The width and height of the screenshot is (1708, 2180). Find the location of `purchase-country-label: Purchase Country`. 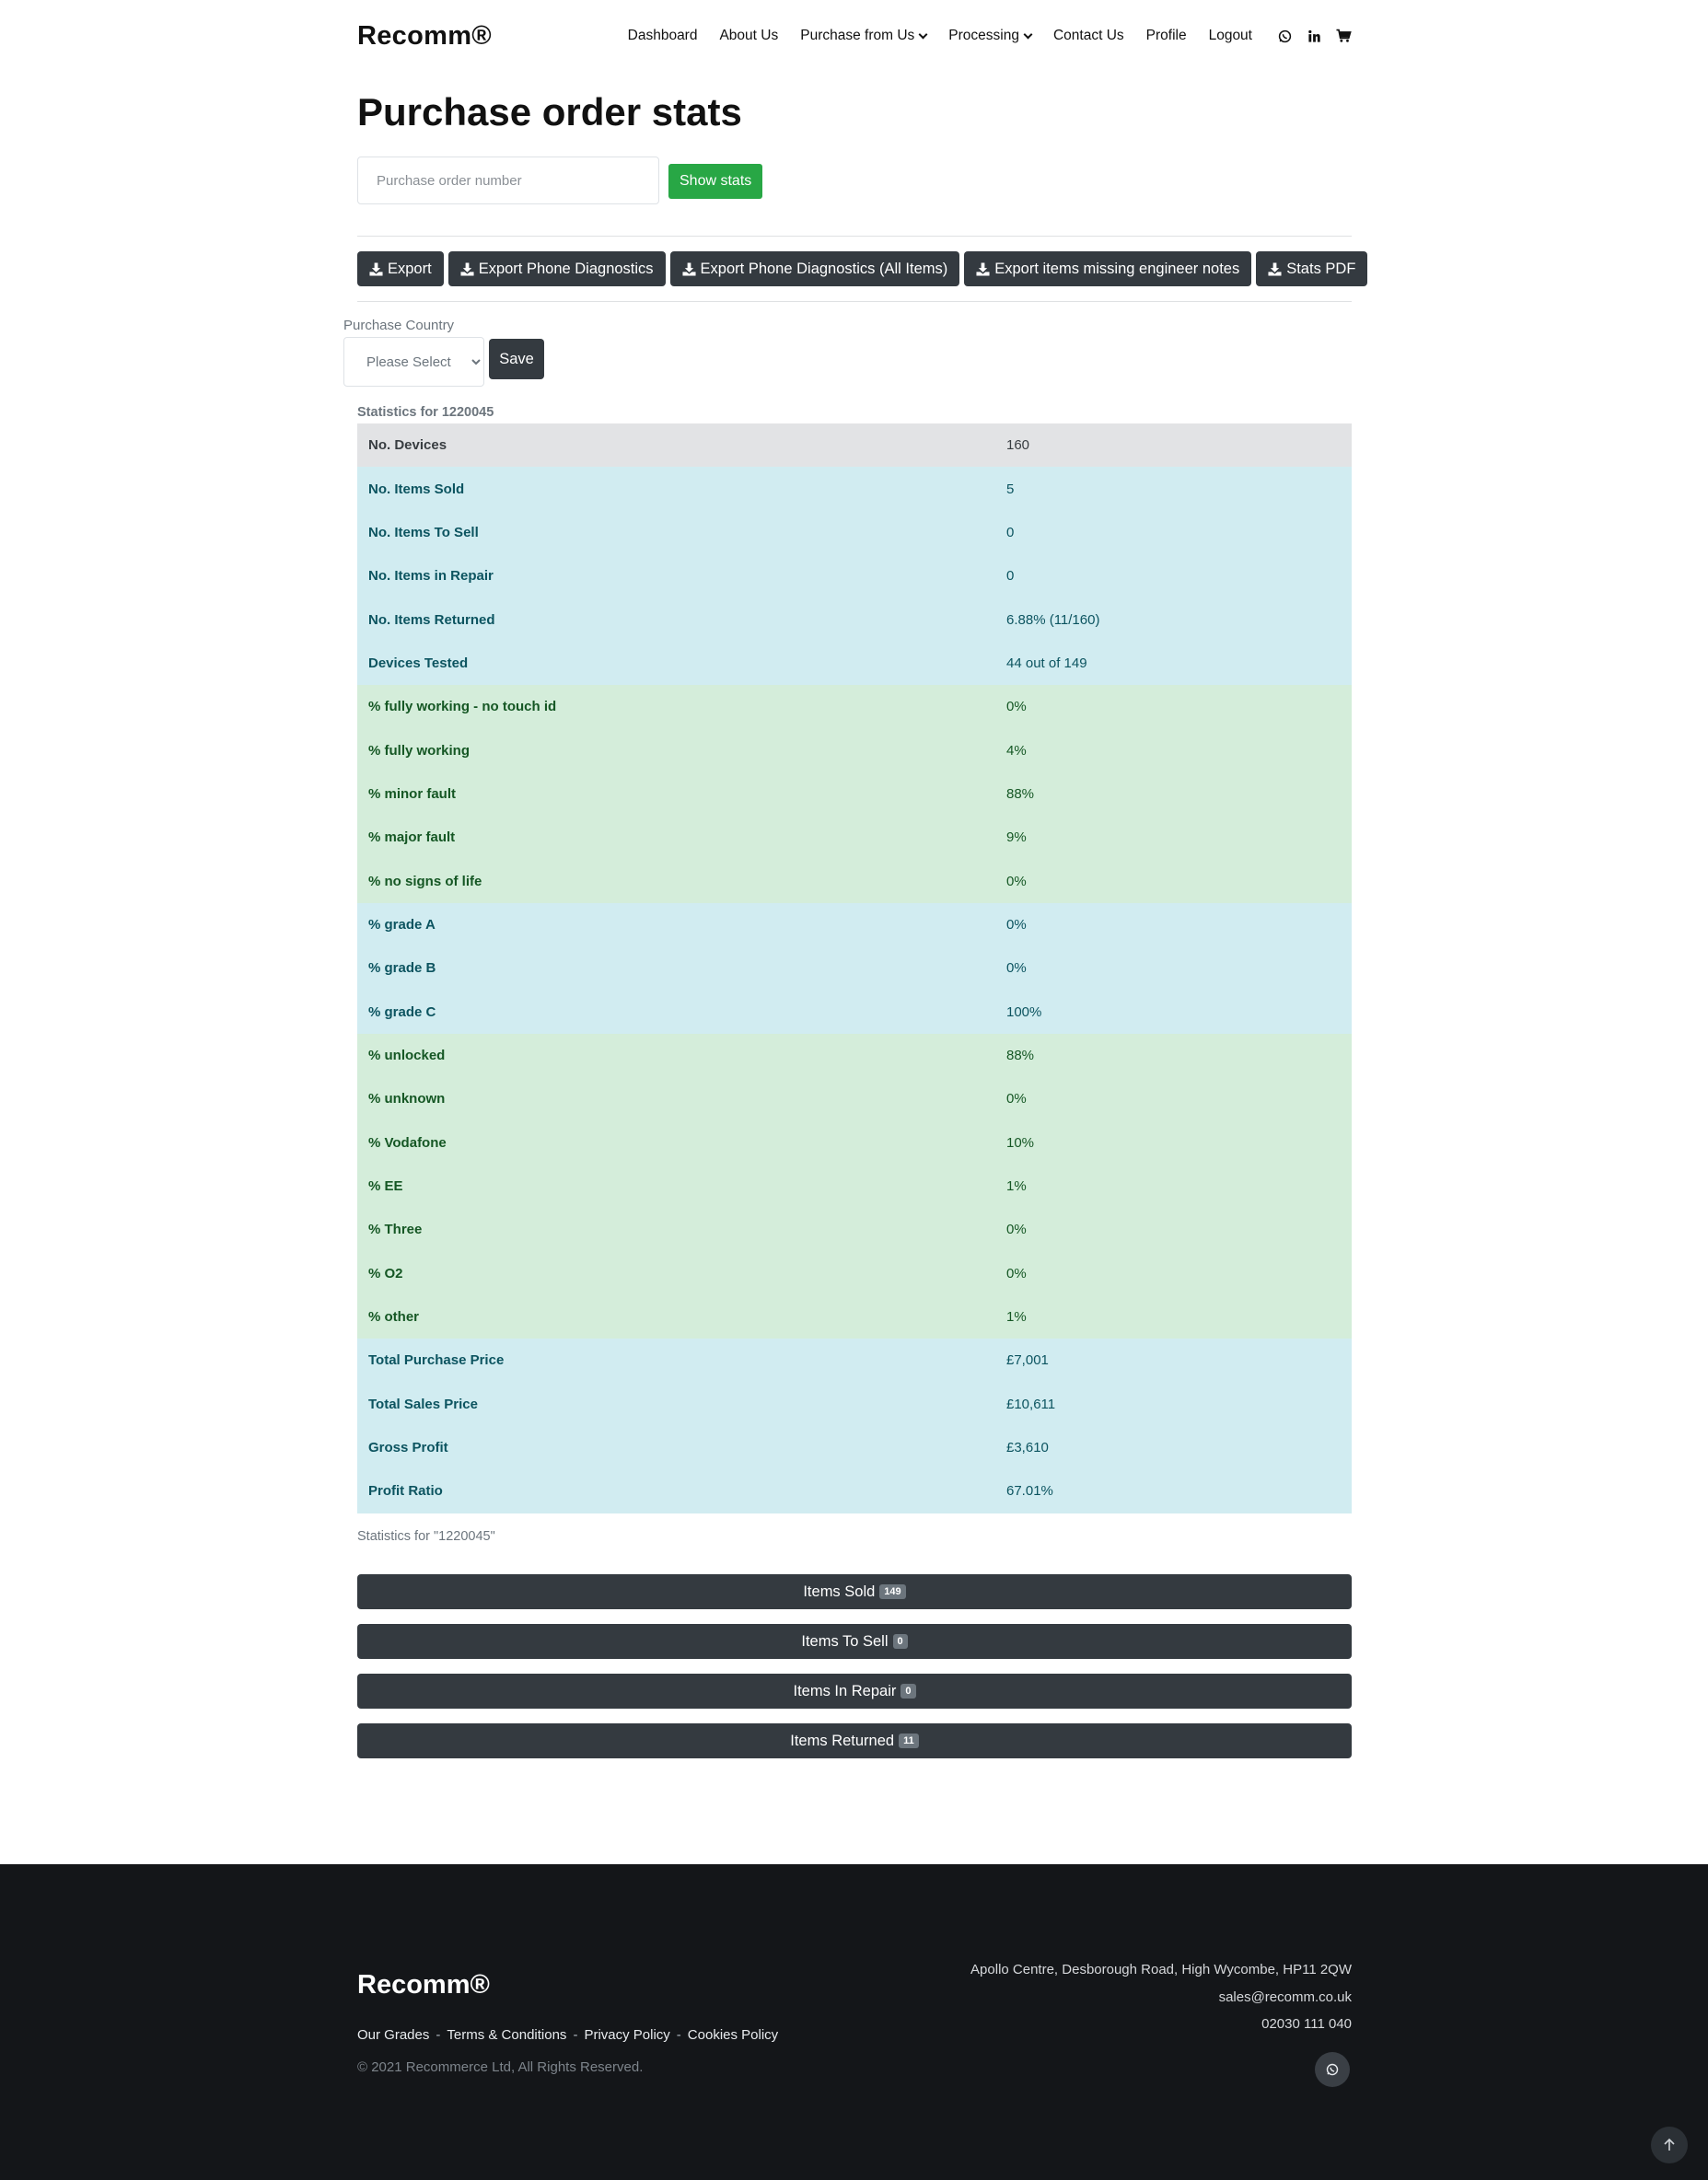

purchase-country-label: Purchase Country is located at coordinates (399, 325).